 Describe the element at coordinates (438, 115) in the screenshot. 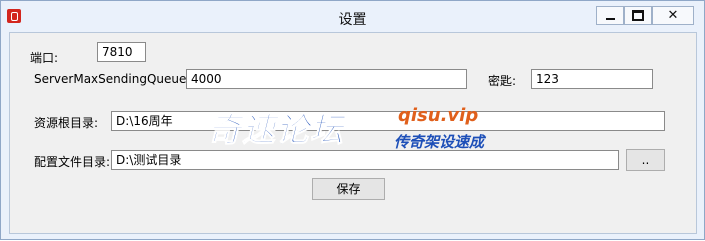

I see `watermark-url: qisu.vip` at that location.